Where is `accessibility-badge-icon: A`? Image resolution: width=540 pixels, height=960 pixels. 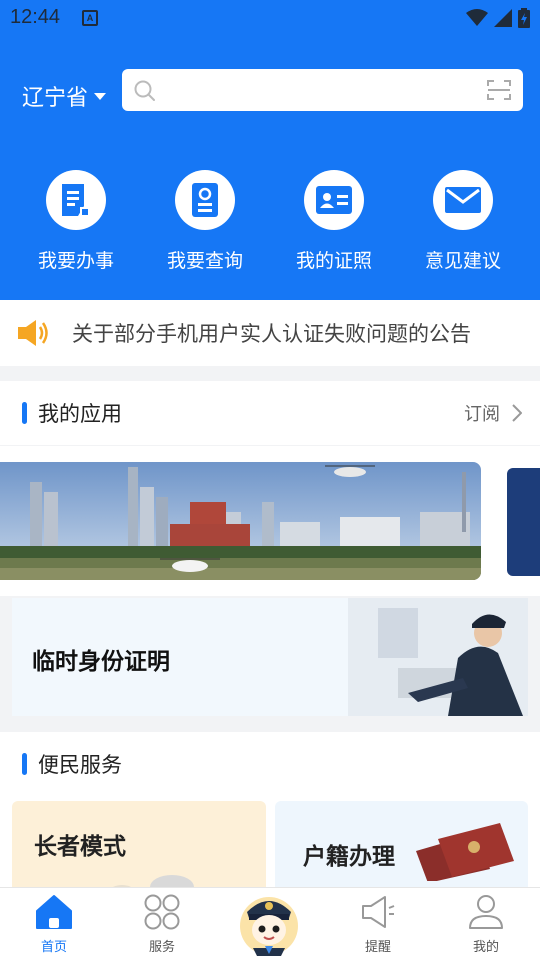
accessibility-badge-icon: A is located at coordinates (90, 18).